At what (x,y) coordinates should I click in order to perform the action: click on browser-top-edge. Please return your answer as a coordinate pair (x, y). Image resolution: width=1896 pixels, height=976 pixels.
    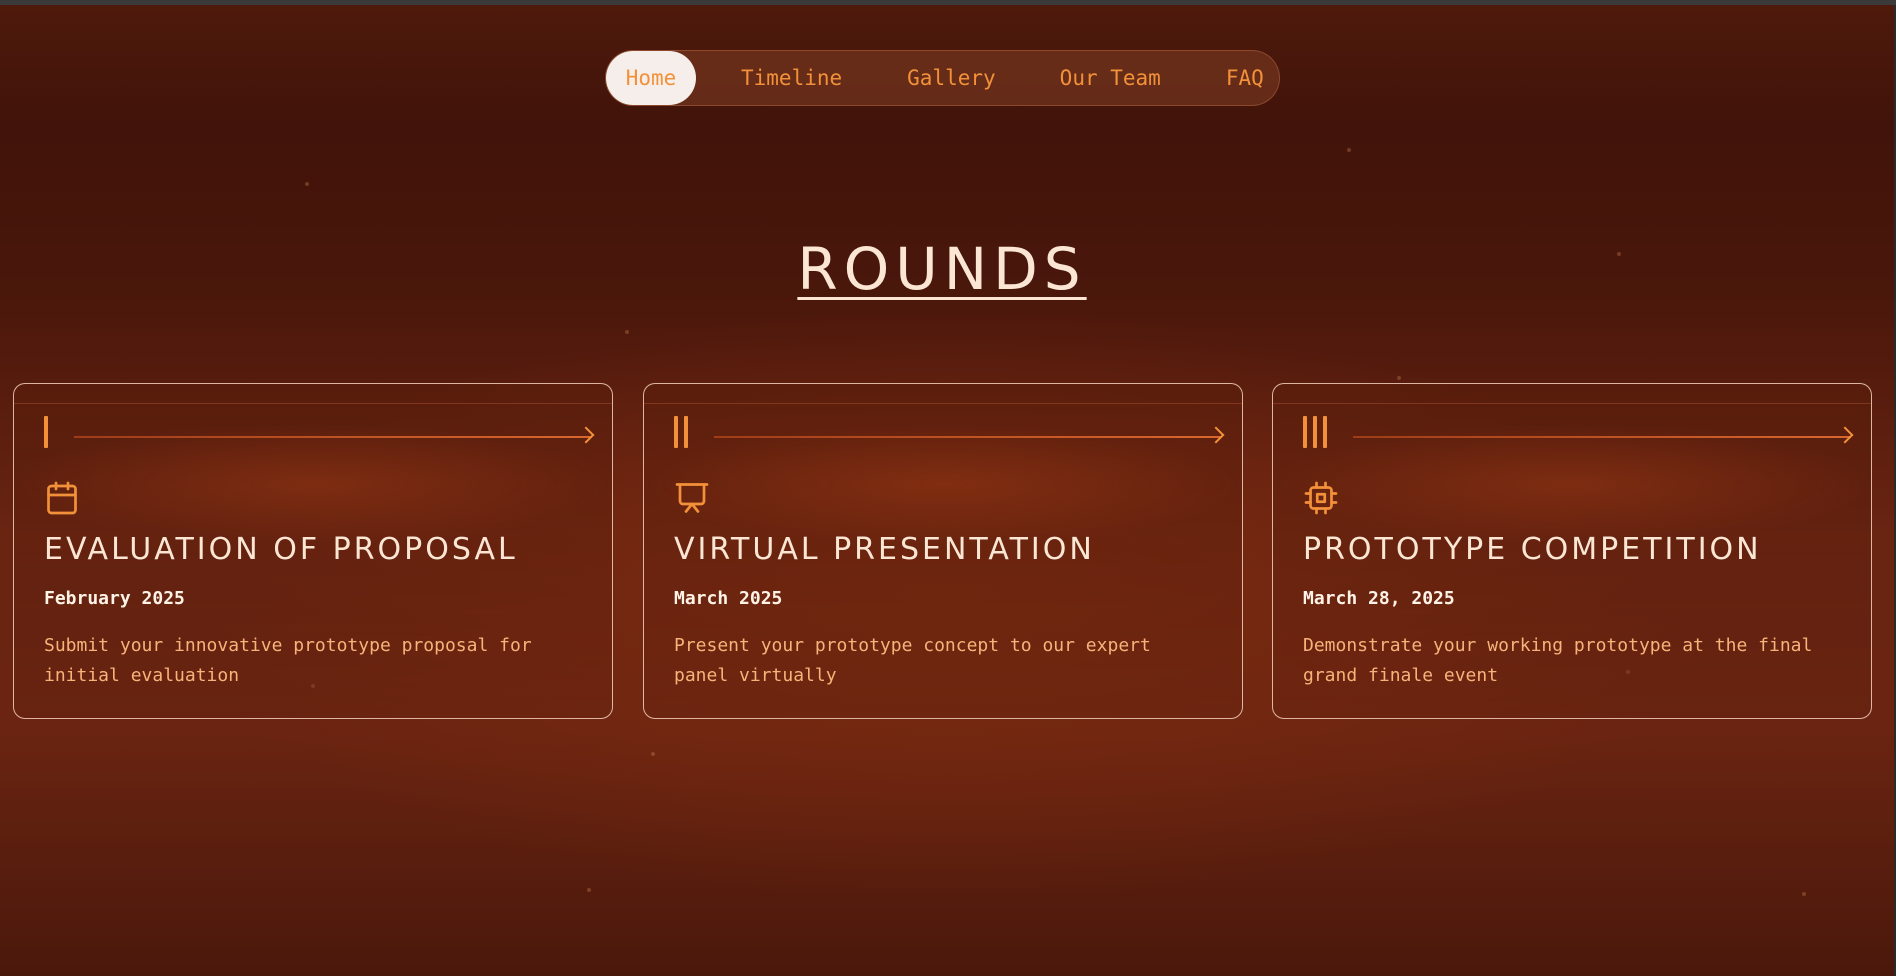
    Looking at the image, I should click on (948, 2).